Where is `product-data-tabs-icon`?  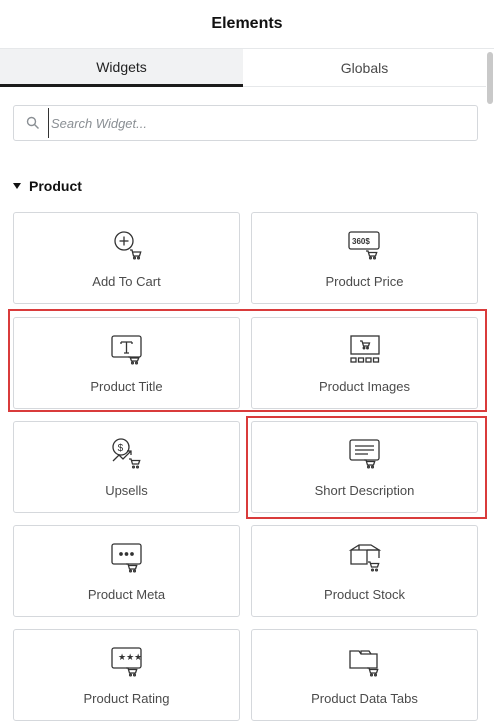 product-data-tabs-icon is located at coordinates (365, 661).